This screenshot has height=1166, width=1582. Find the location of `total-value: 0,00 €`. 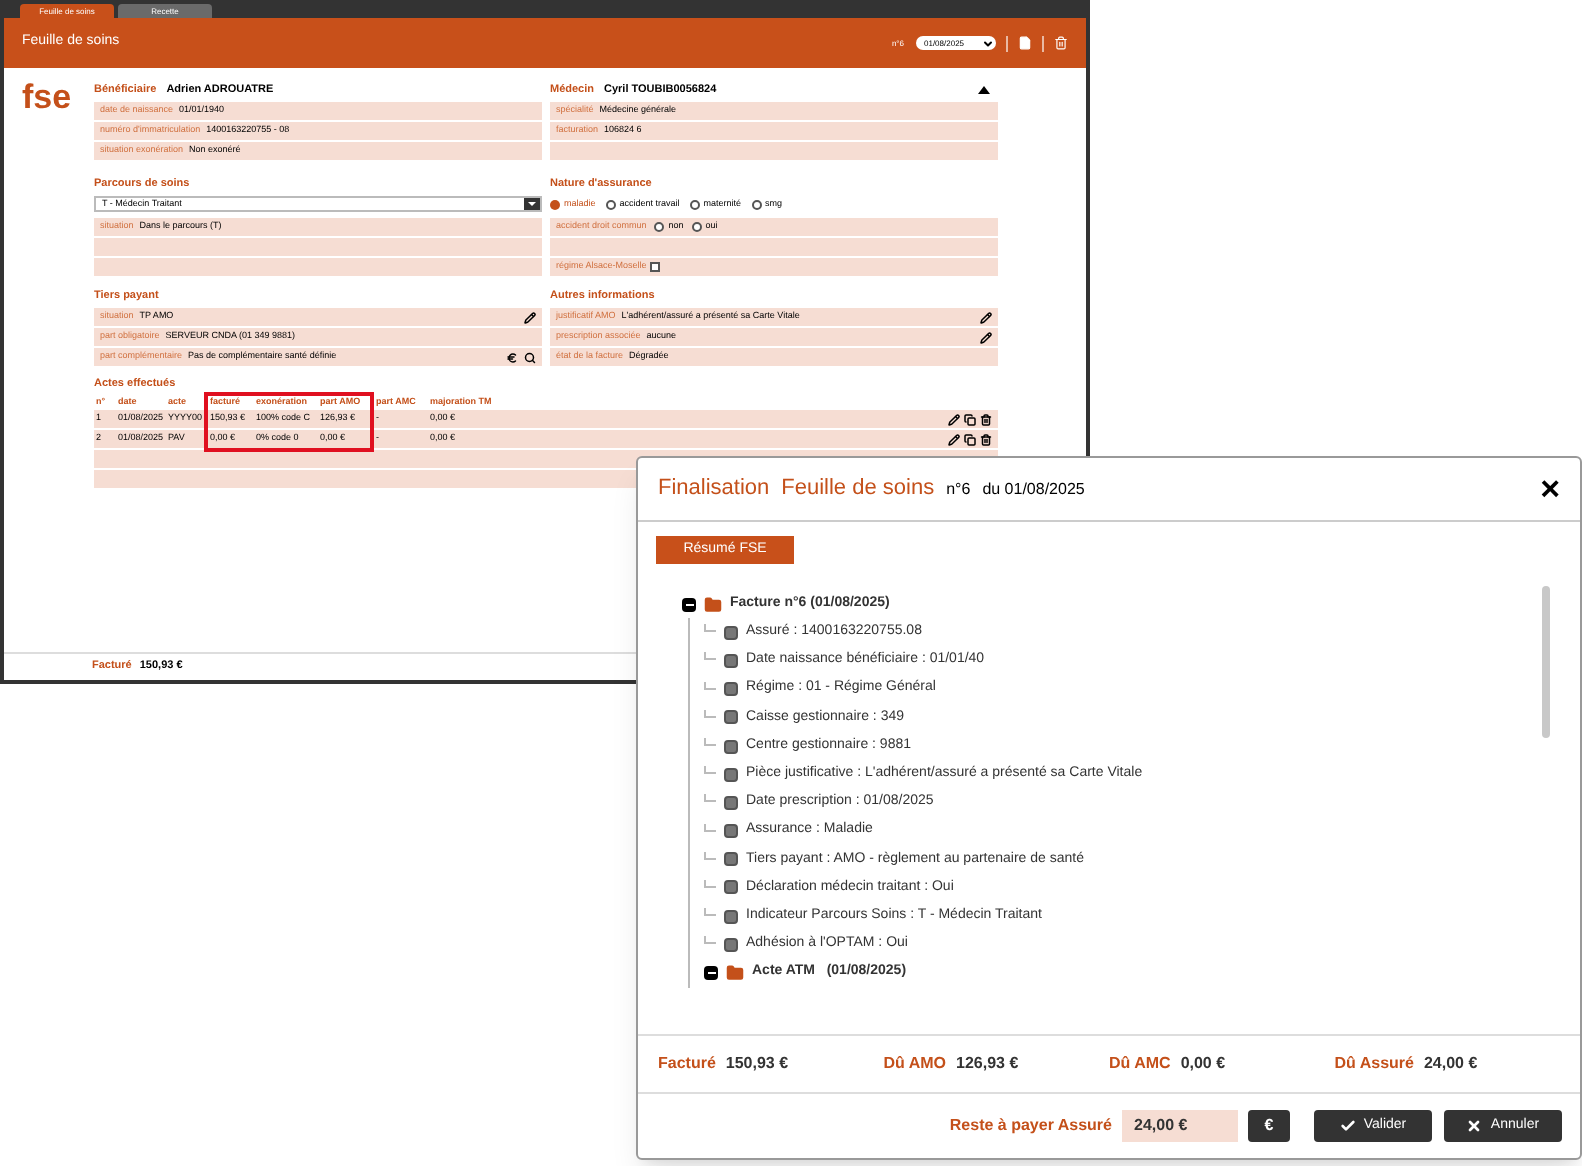

total-value: 0,00 € is located at coordinates (1203, 1064).